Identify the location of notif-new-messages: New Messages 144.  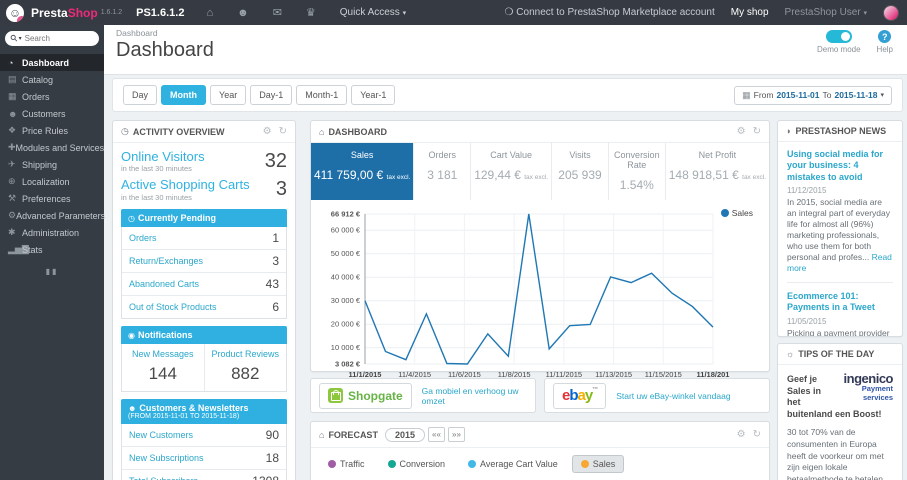
(162, 365).